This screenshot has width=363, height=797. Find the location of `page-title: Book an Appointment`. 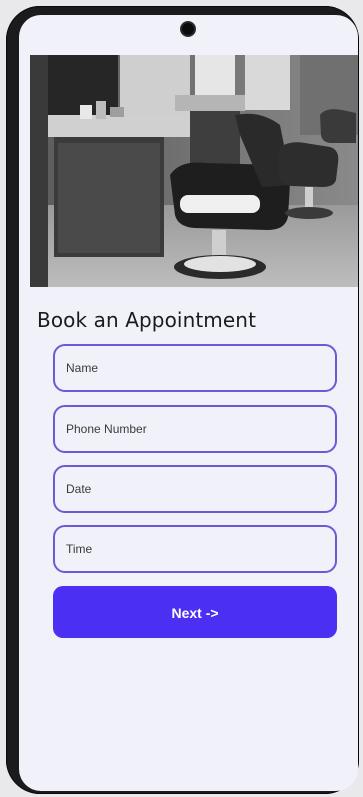

page-title: Book an Appointment is located at coordinates (147, 320).